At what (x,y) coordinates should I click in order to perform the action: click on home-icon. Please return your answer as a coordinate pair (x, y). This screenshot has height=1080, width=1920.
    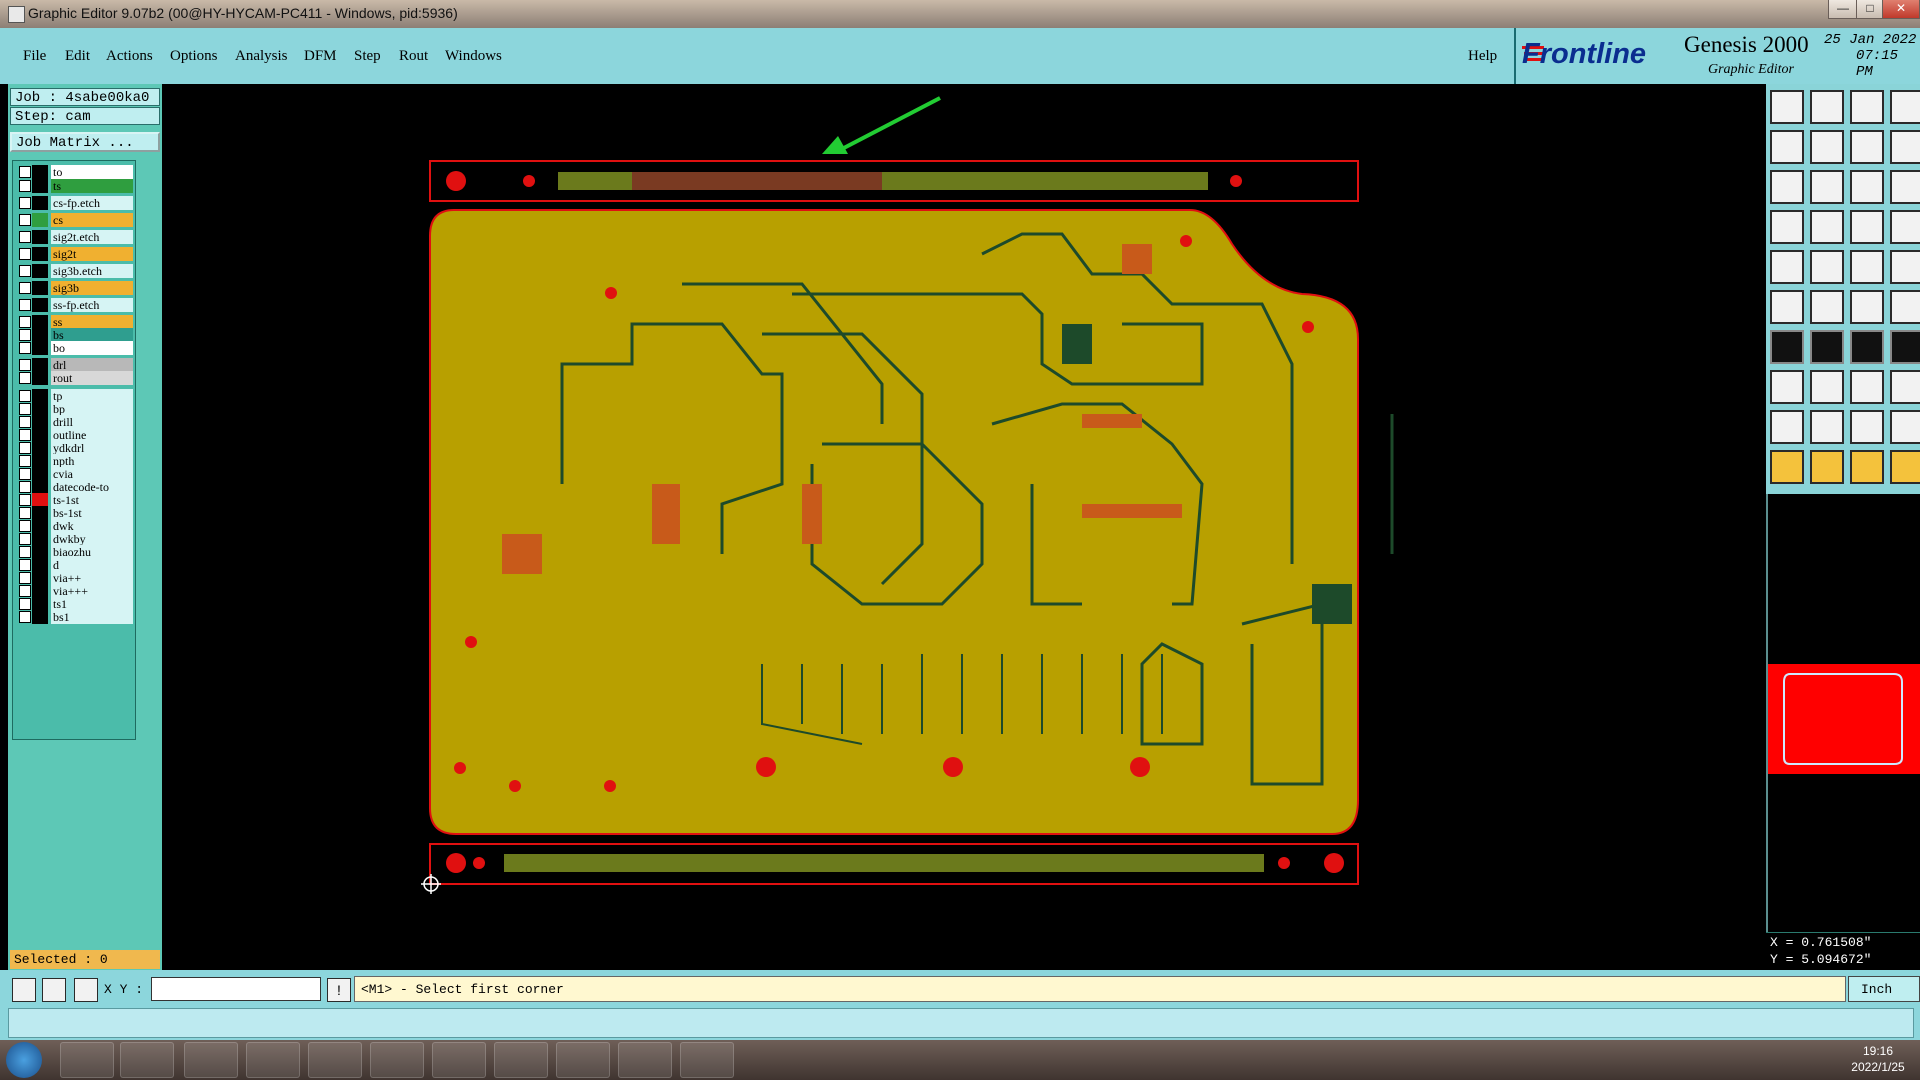
    Looking at the image, I should click on (1787, 107).